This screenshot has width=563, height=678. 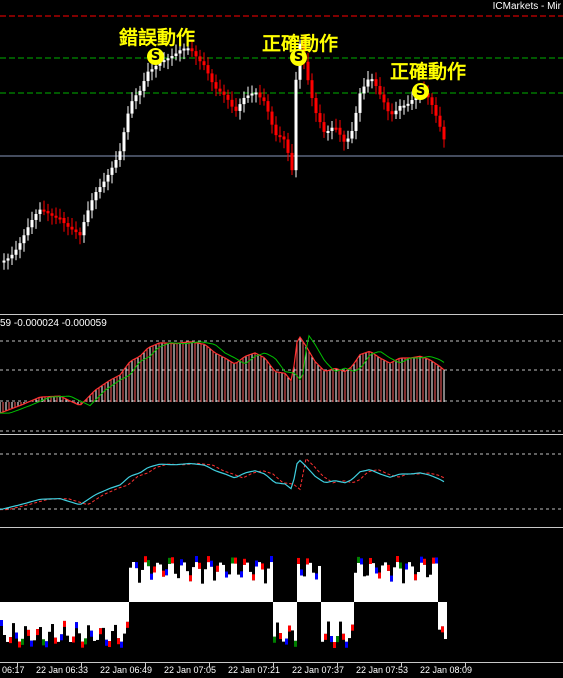 What do you see at coordinates (62, 670) in the screenshot?
I see `time-label: 22 Jan 06:33` at bounding box center [62, 670].